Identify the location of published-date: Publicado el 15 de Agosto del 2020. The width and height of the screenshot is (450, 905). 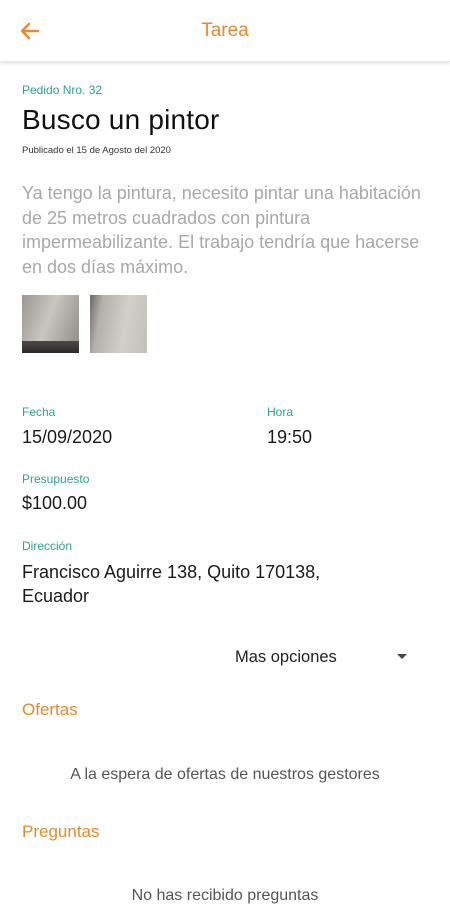
(96, 150).